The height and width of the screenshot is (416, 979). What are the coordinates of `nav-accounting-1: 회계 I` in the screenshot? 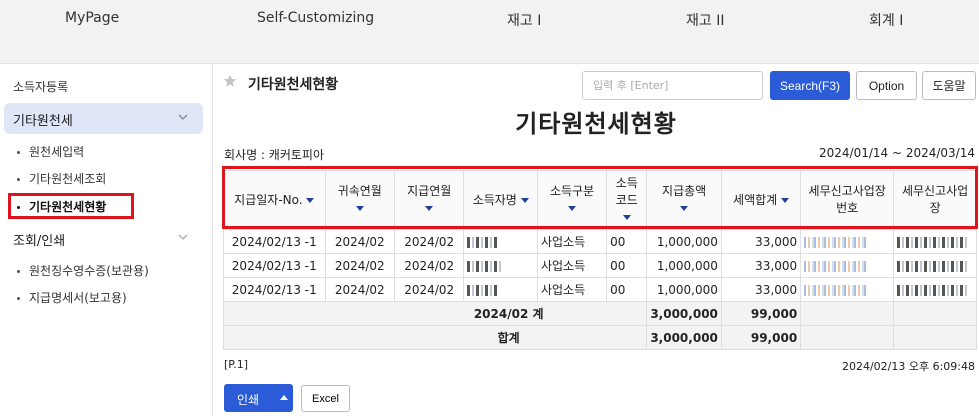 It's located at (886, 20).